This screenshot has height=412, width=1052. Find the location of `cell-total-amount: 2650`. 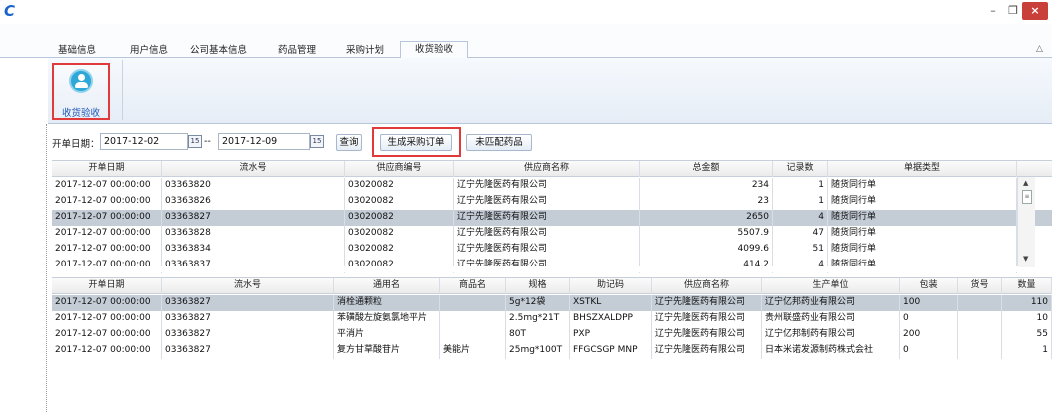

cell-total-amount: 2650 is located at coordinates (706, 218).